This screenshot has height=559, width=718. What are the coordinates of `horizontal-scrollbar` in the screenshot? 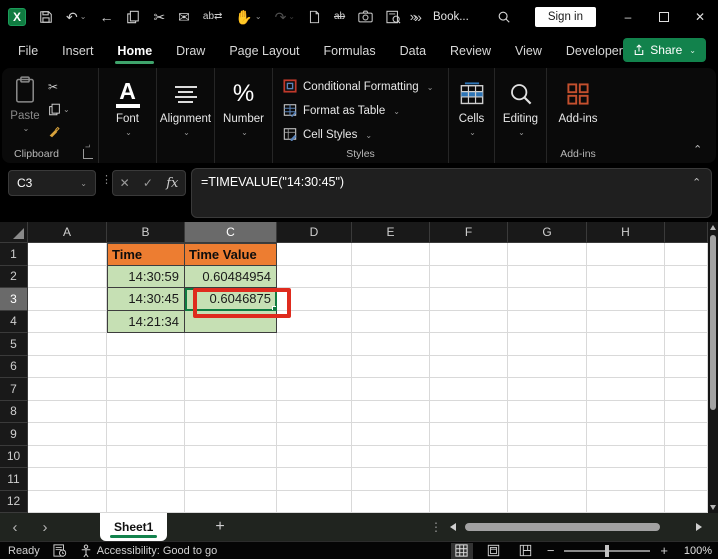 It's located at (576, 527).